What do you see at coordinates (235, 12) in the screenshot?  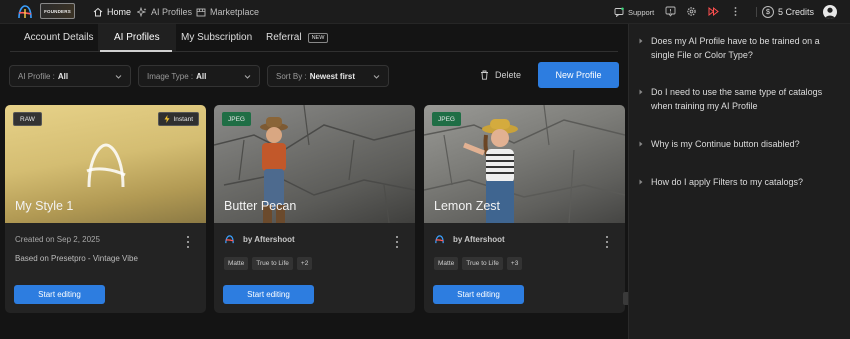 I see `nav-marketplace-label: Marketplace` at bounding box center [235, 12].